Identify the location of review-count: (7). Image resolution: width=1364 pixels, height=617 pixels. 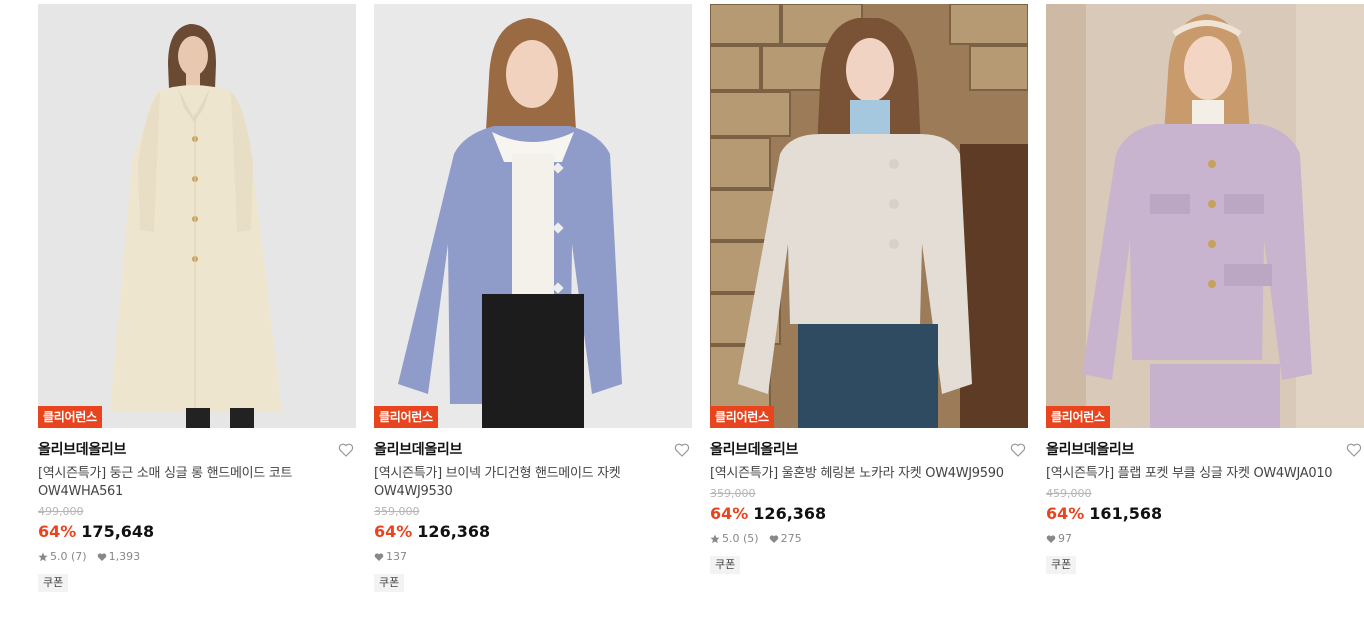
(79, 556).